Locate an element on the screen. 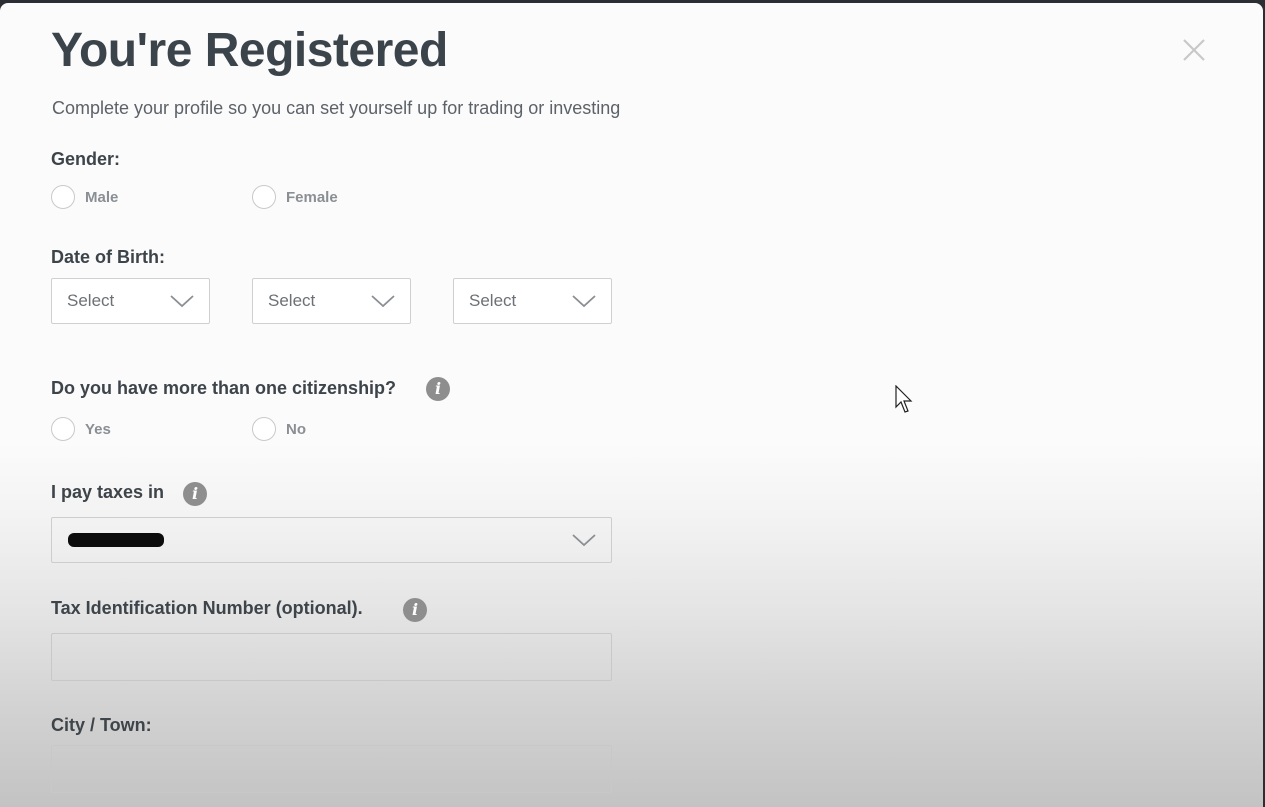 Image resolution: width=1265 pixels, height=807 pixels. dob-day-select: Select is located at coordinates (130, 301).